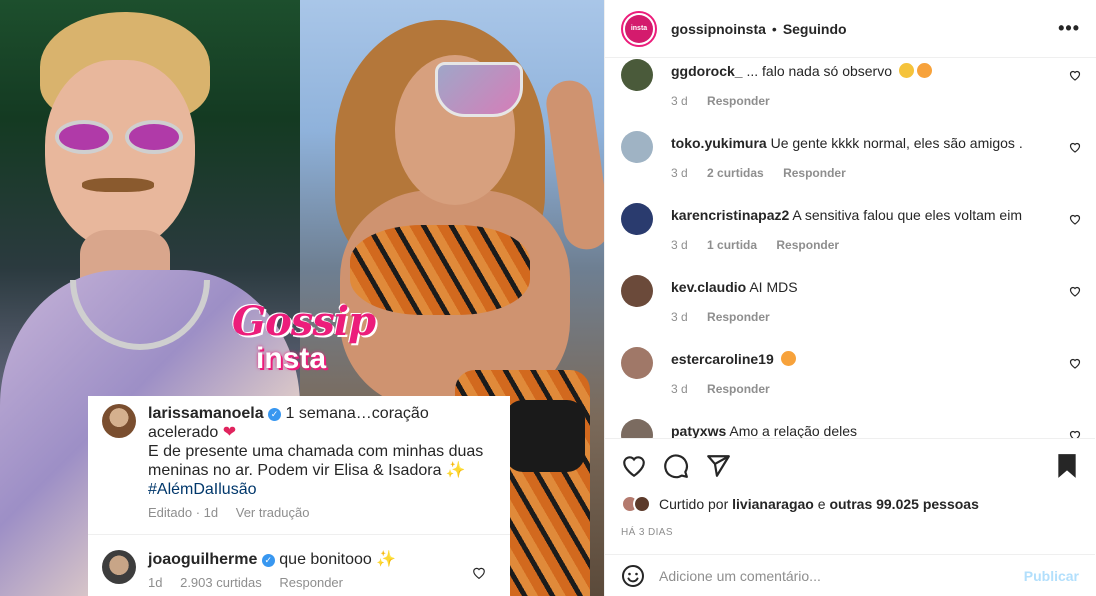 Image resolution: width=1096 pixels, height=596 pixels. I want to click on liked-by-others: outras 99.025 pessoas, so click(903, 504).